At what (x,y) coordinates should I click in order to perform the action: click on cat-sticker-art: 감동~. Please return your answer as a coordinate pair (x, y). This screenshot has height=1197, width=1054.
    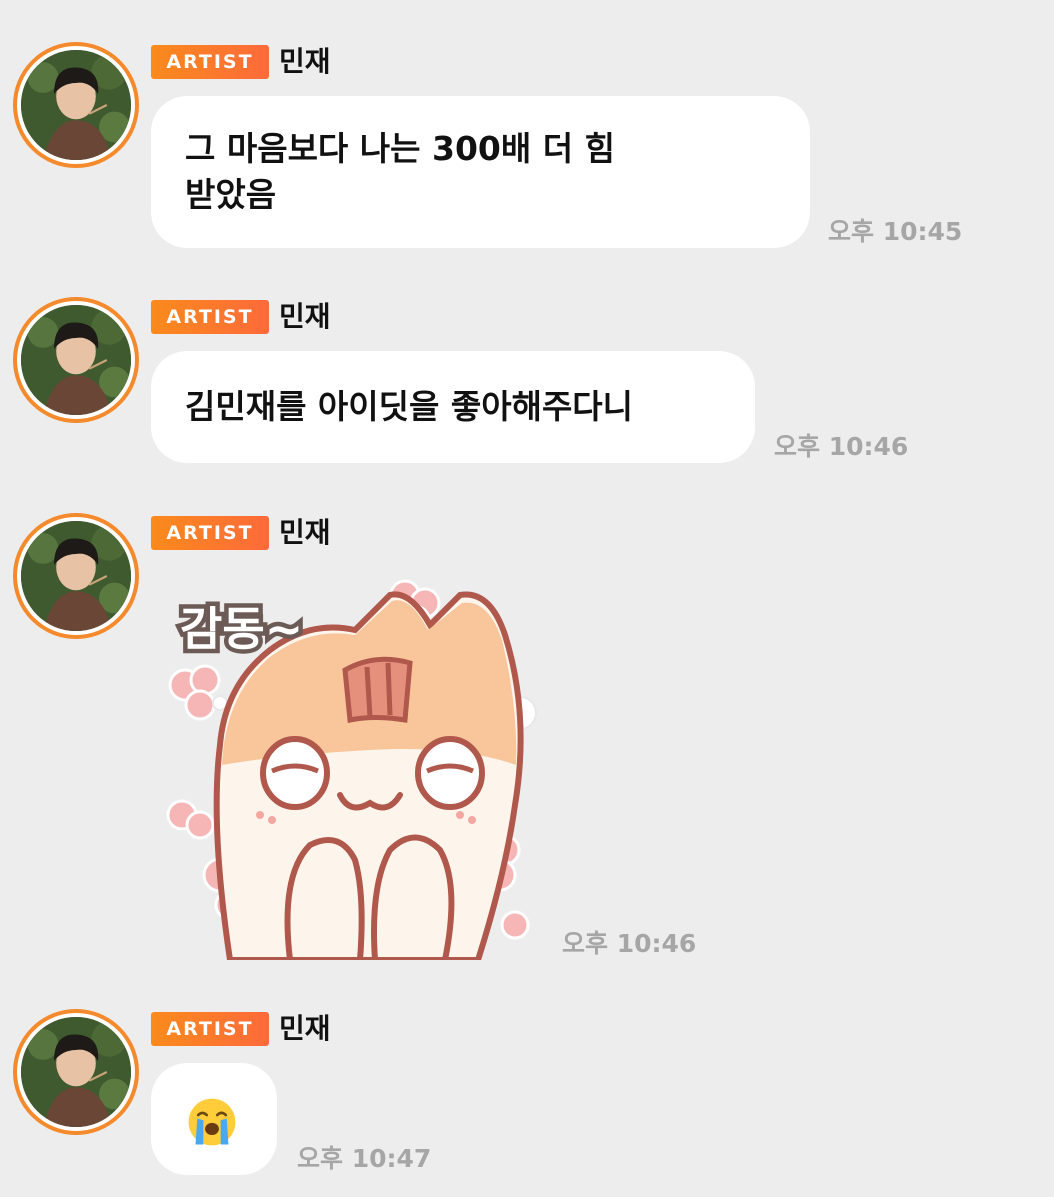
    Looking at the image, I should click on (351, 771).